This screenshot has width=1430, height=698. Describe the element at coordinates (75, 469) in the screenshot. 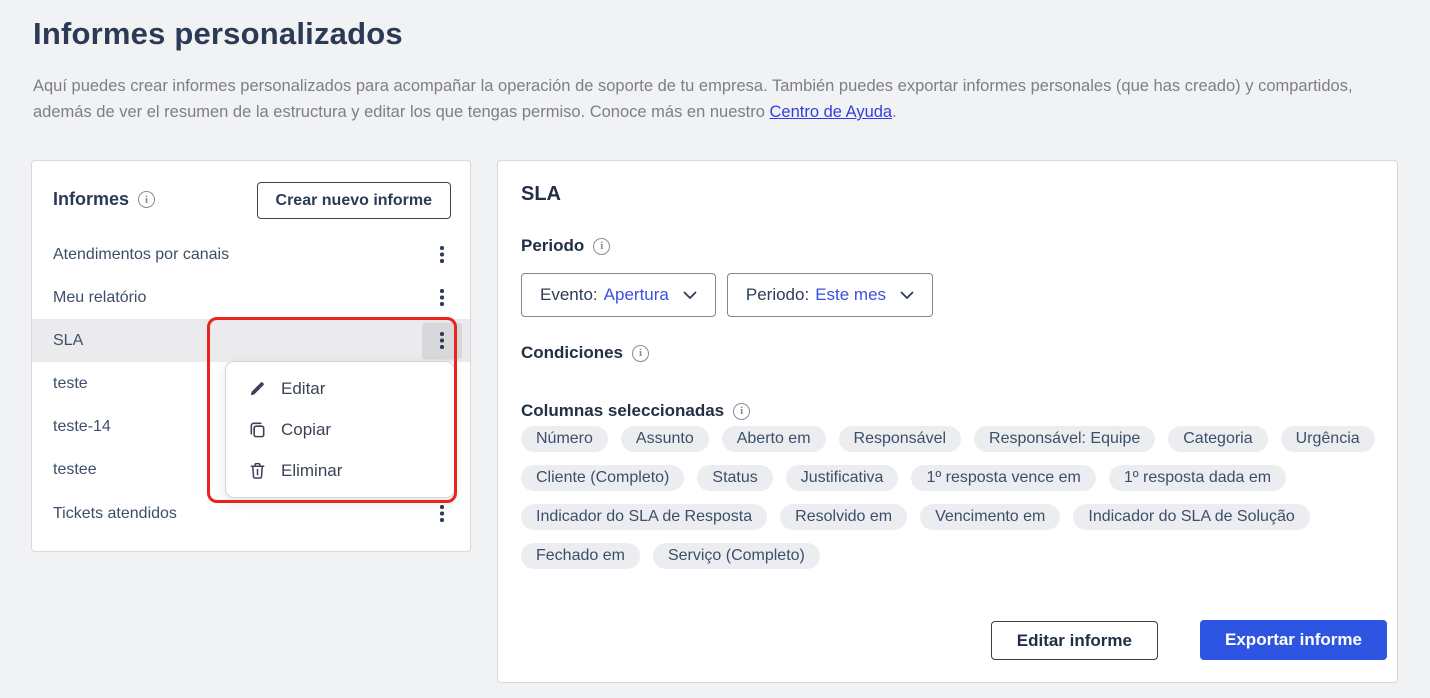

I see `report-row-label: testee` at that location.